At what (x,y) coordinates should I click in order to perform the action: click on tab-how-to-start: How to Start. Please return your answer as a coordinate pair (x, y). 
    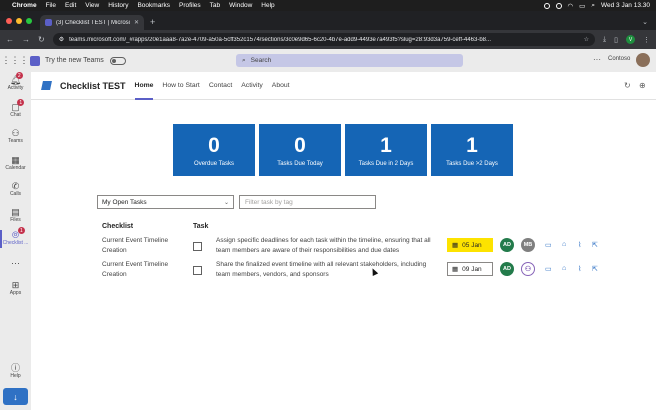
    Looking at the image, I should click on (180, 86).